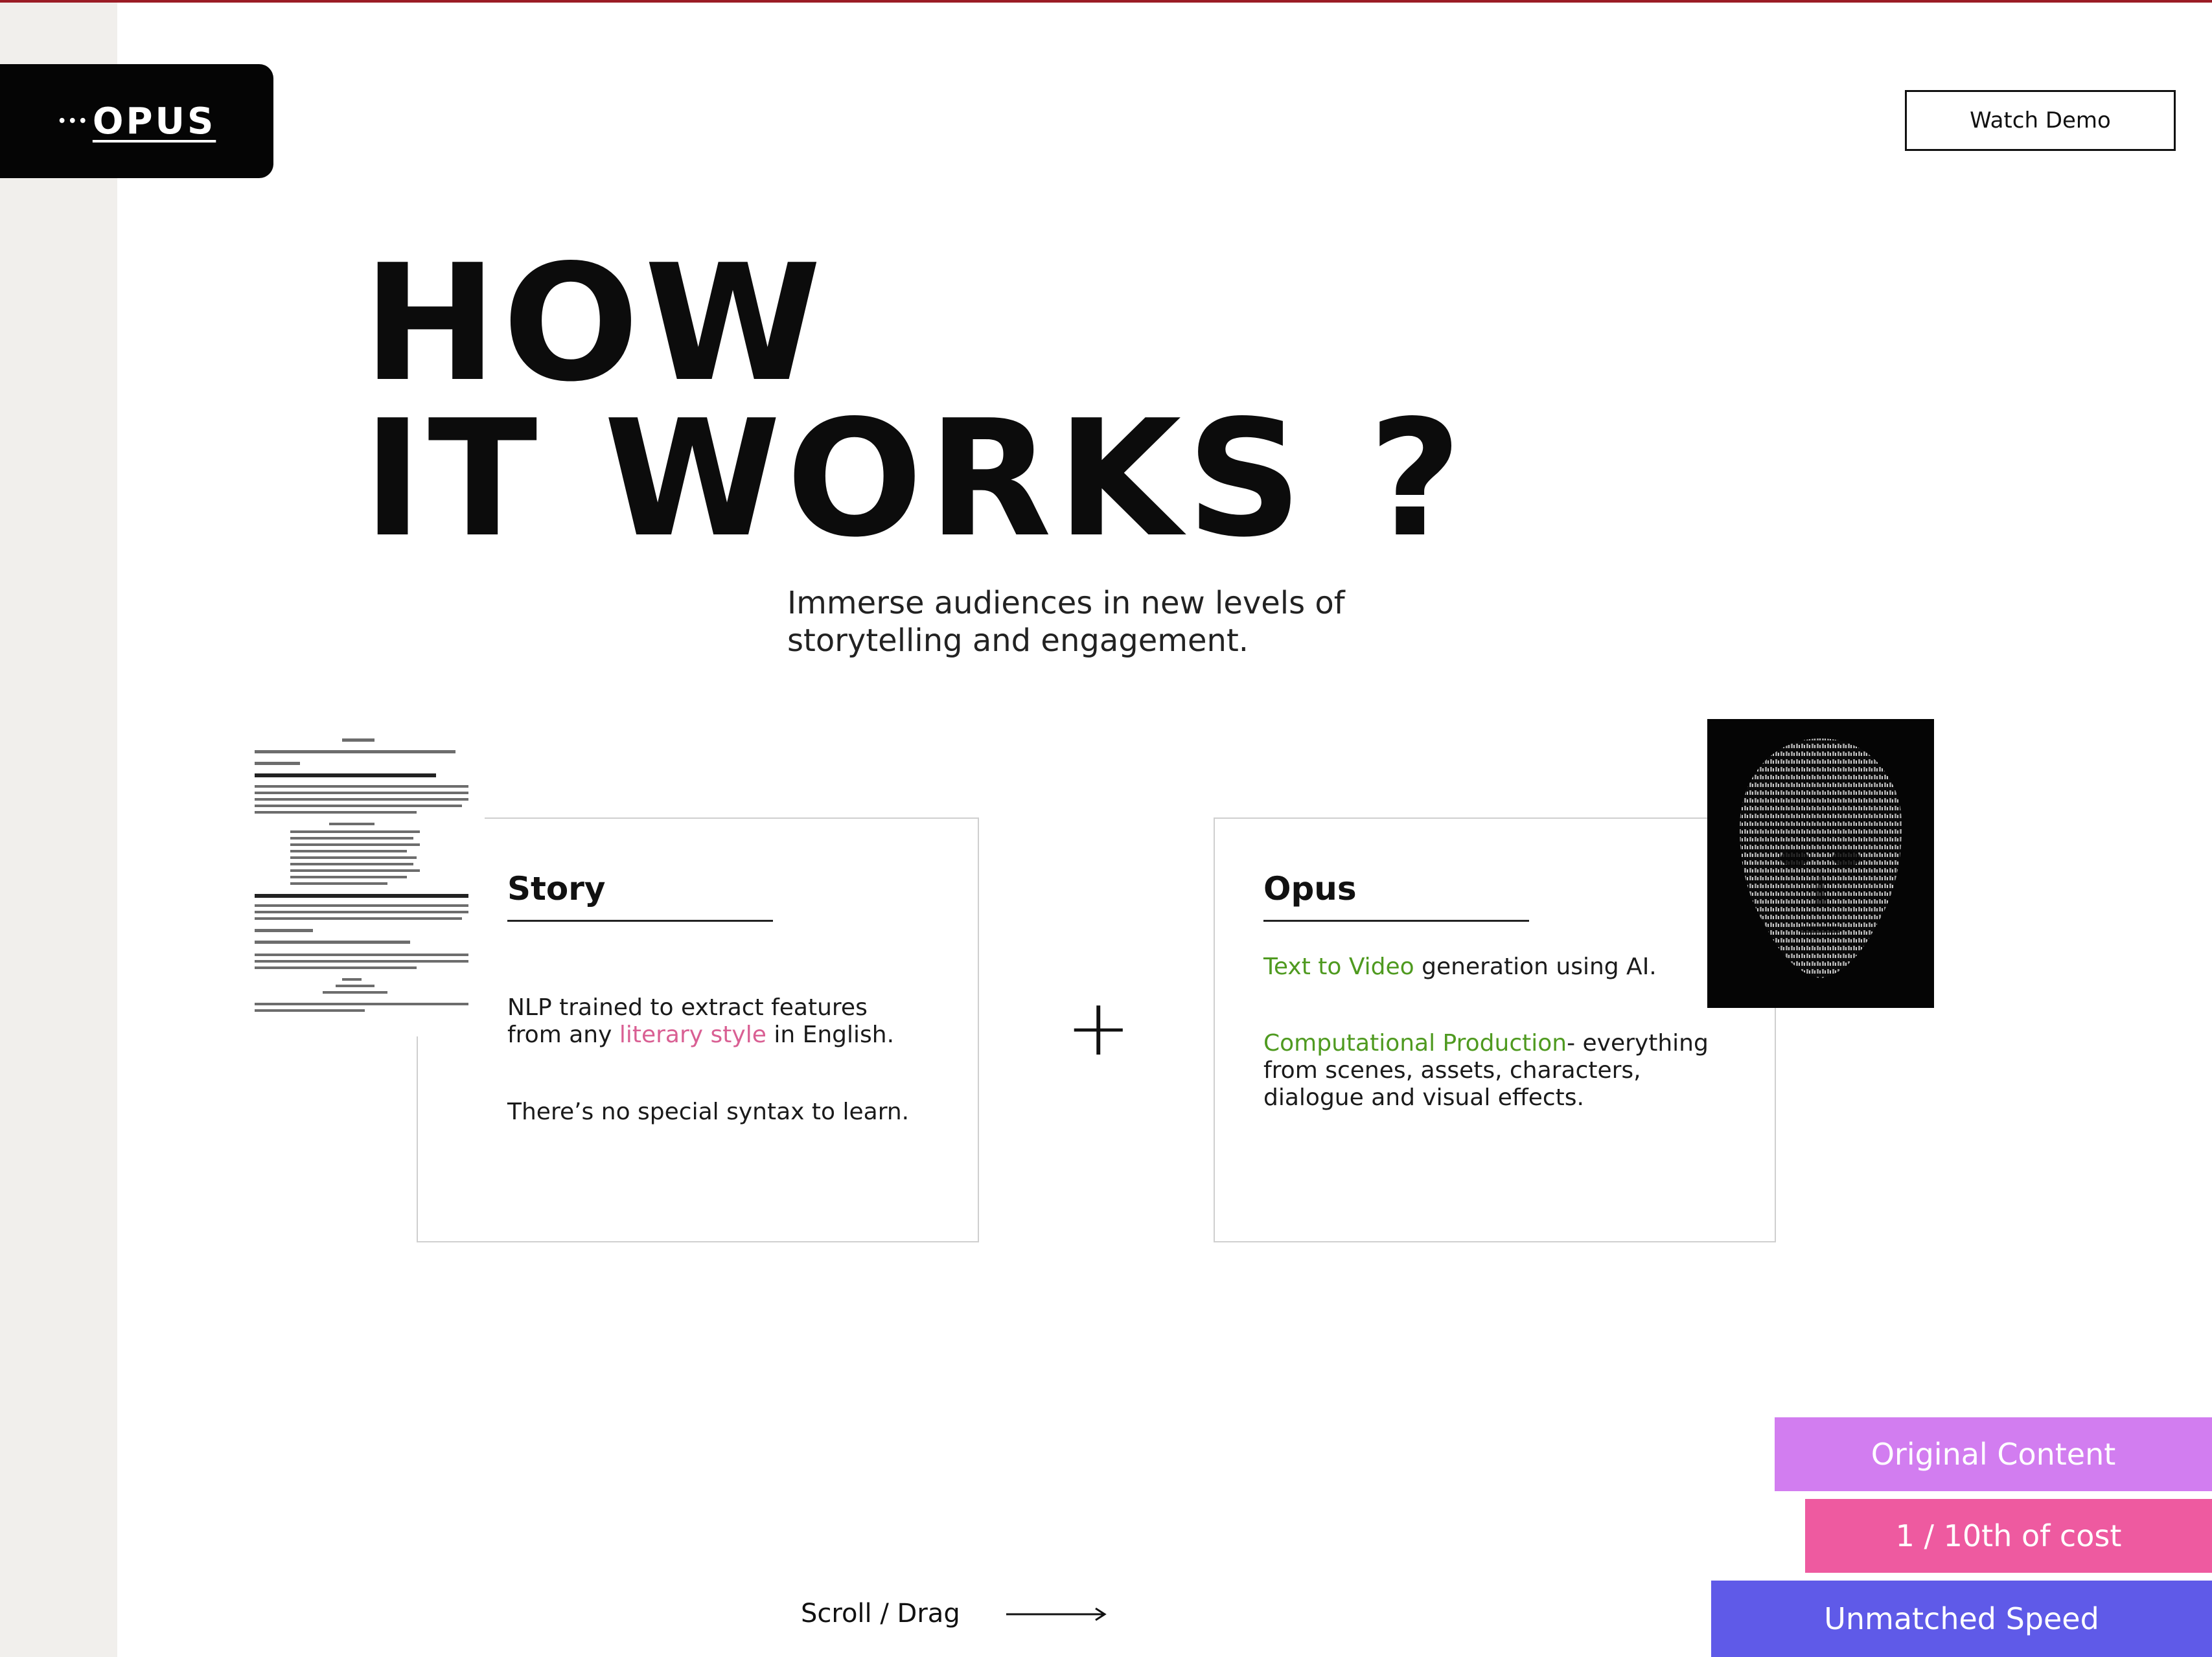 This screenshot has width=2212, height=1657. What do you see at coordinates (368, 884) in the screenshot?
I see `screenplay-page-image` at bounding box center [368, 884].